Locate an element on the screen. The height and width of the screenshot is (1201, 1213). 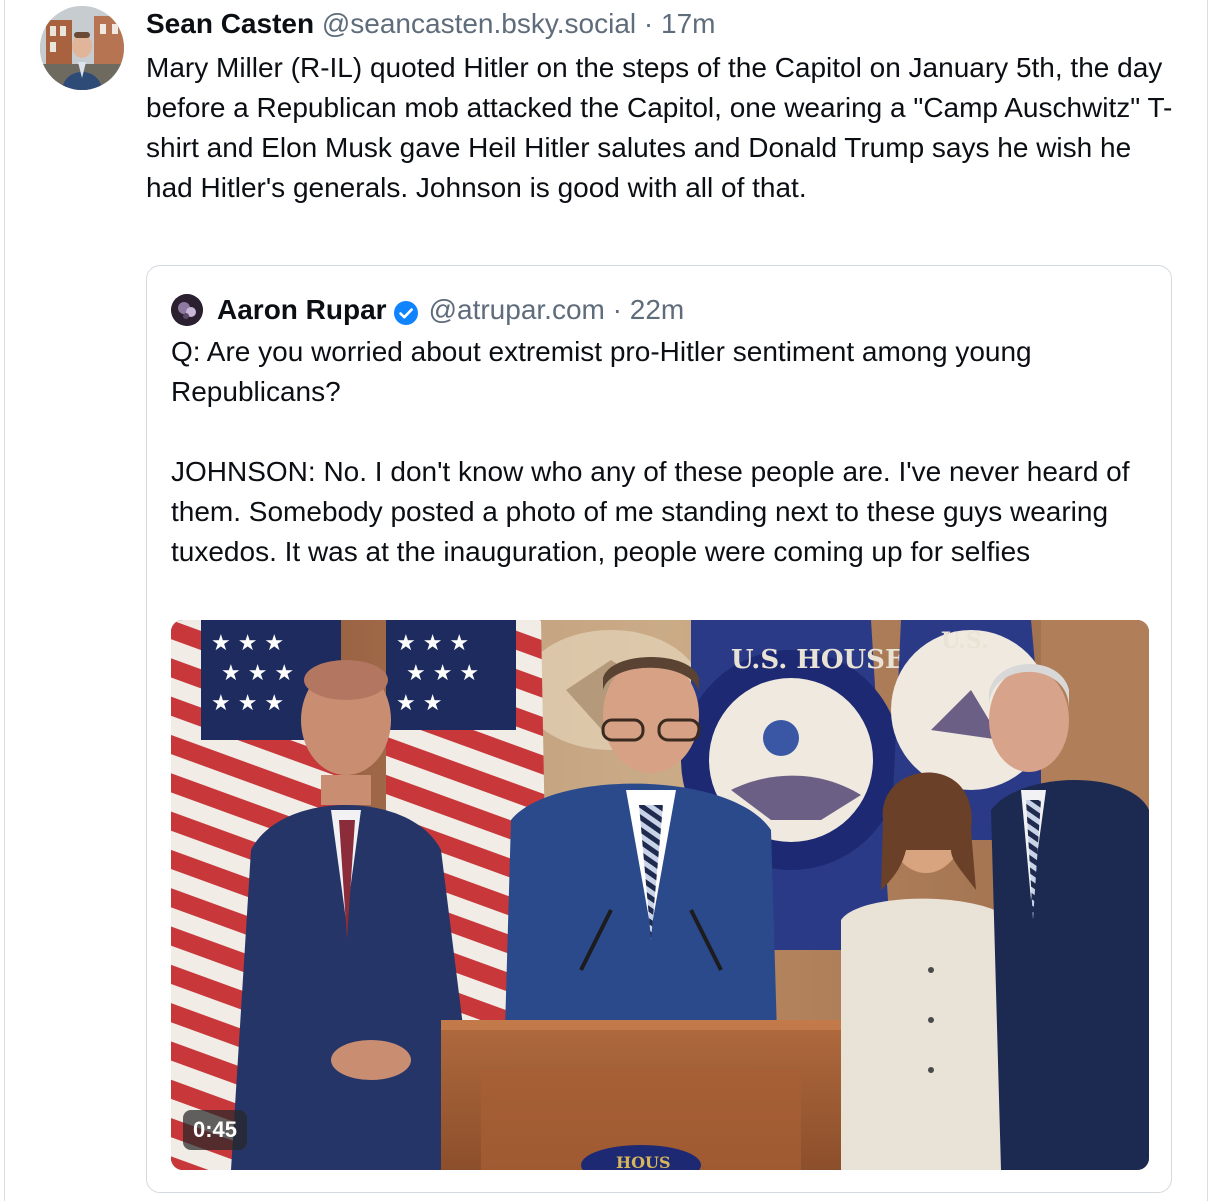
quoted-post-header: Aaron Rupar @atrupar.com · 22m is located at coordinates (427, 310).